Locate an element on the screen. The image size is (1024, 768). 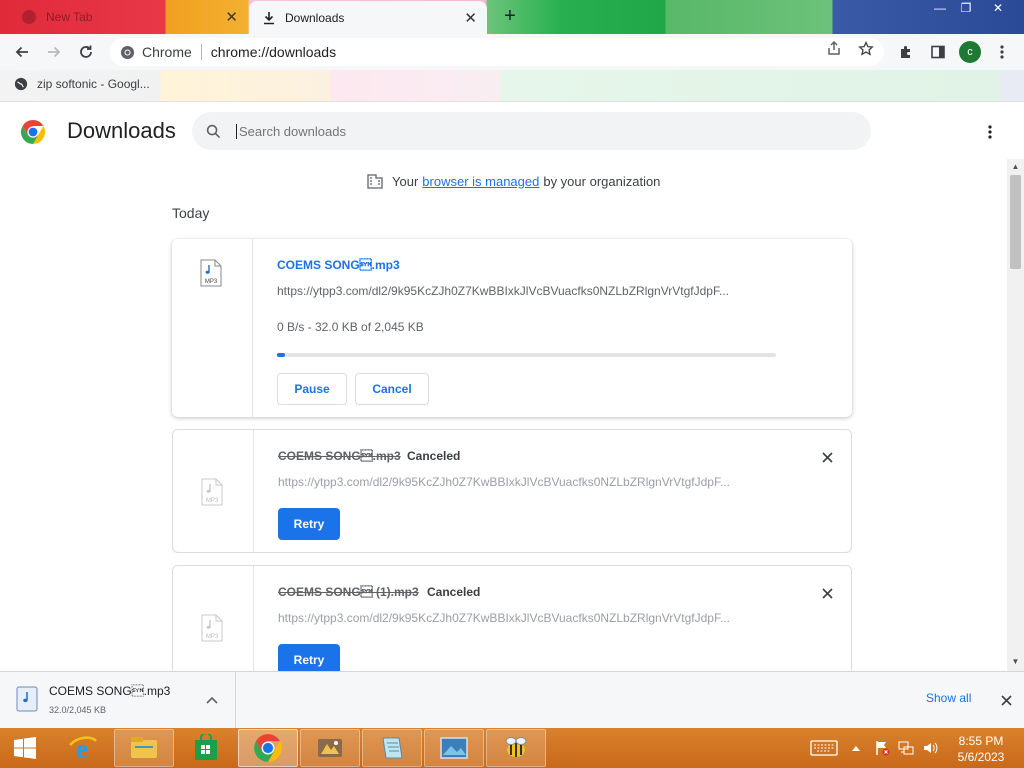
tab-label: New Tab is located at coordinates (69, 17).